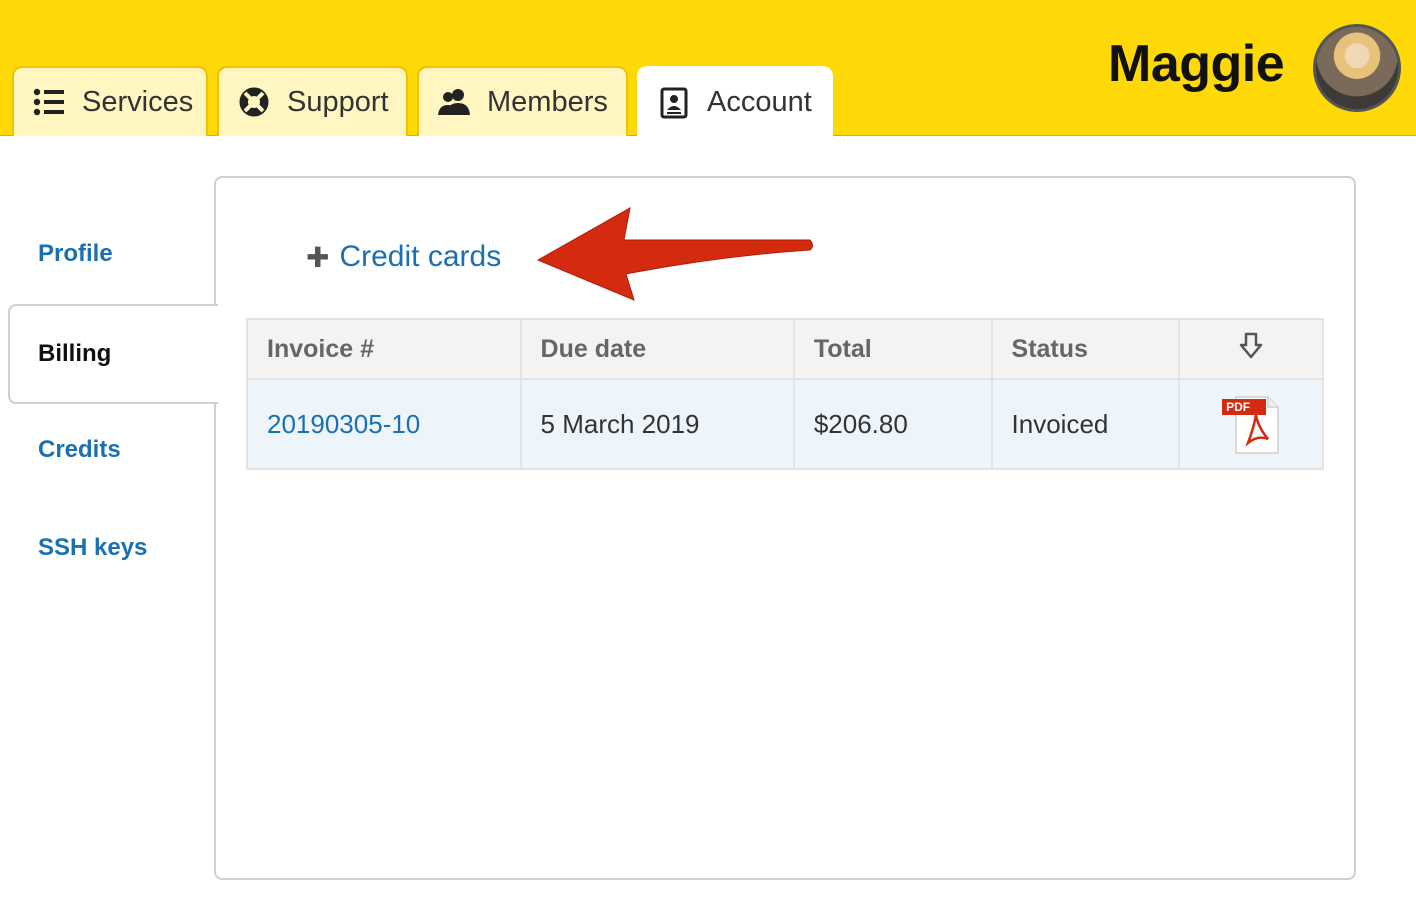 The image size is (1416, 908). I want to click on tab-members: Members, so click(522, 101).